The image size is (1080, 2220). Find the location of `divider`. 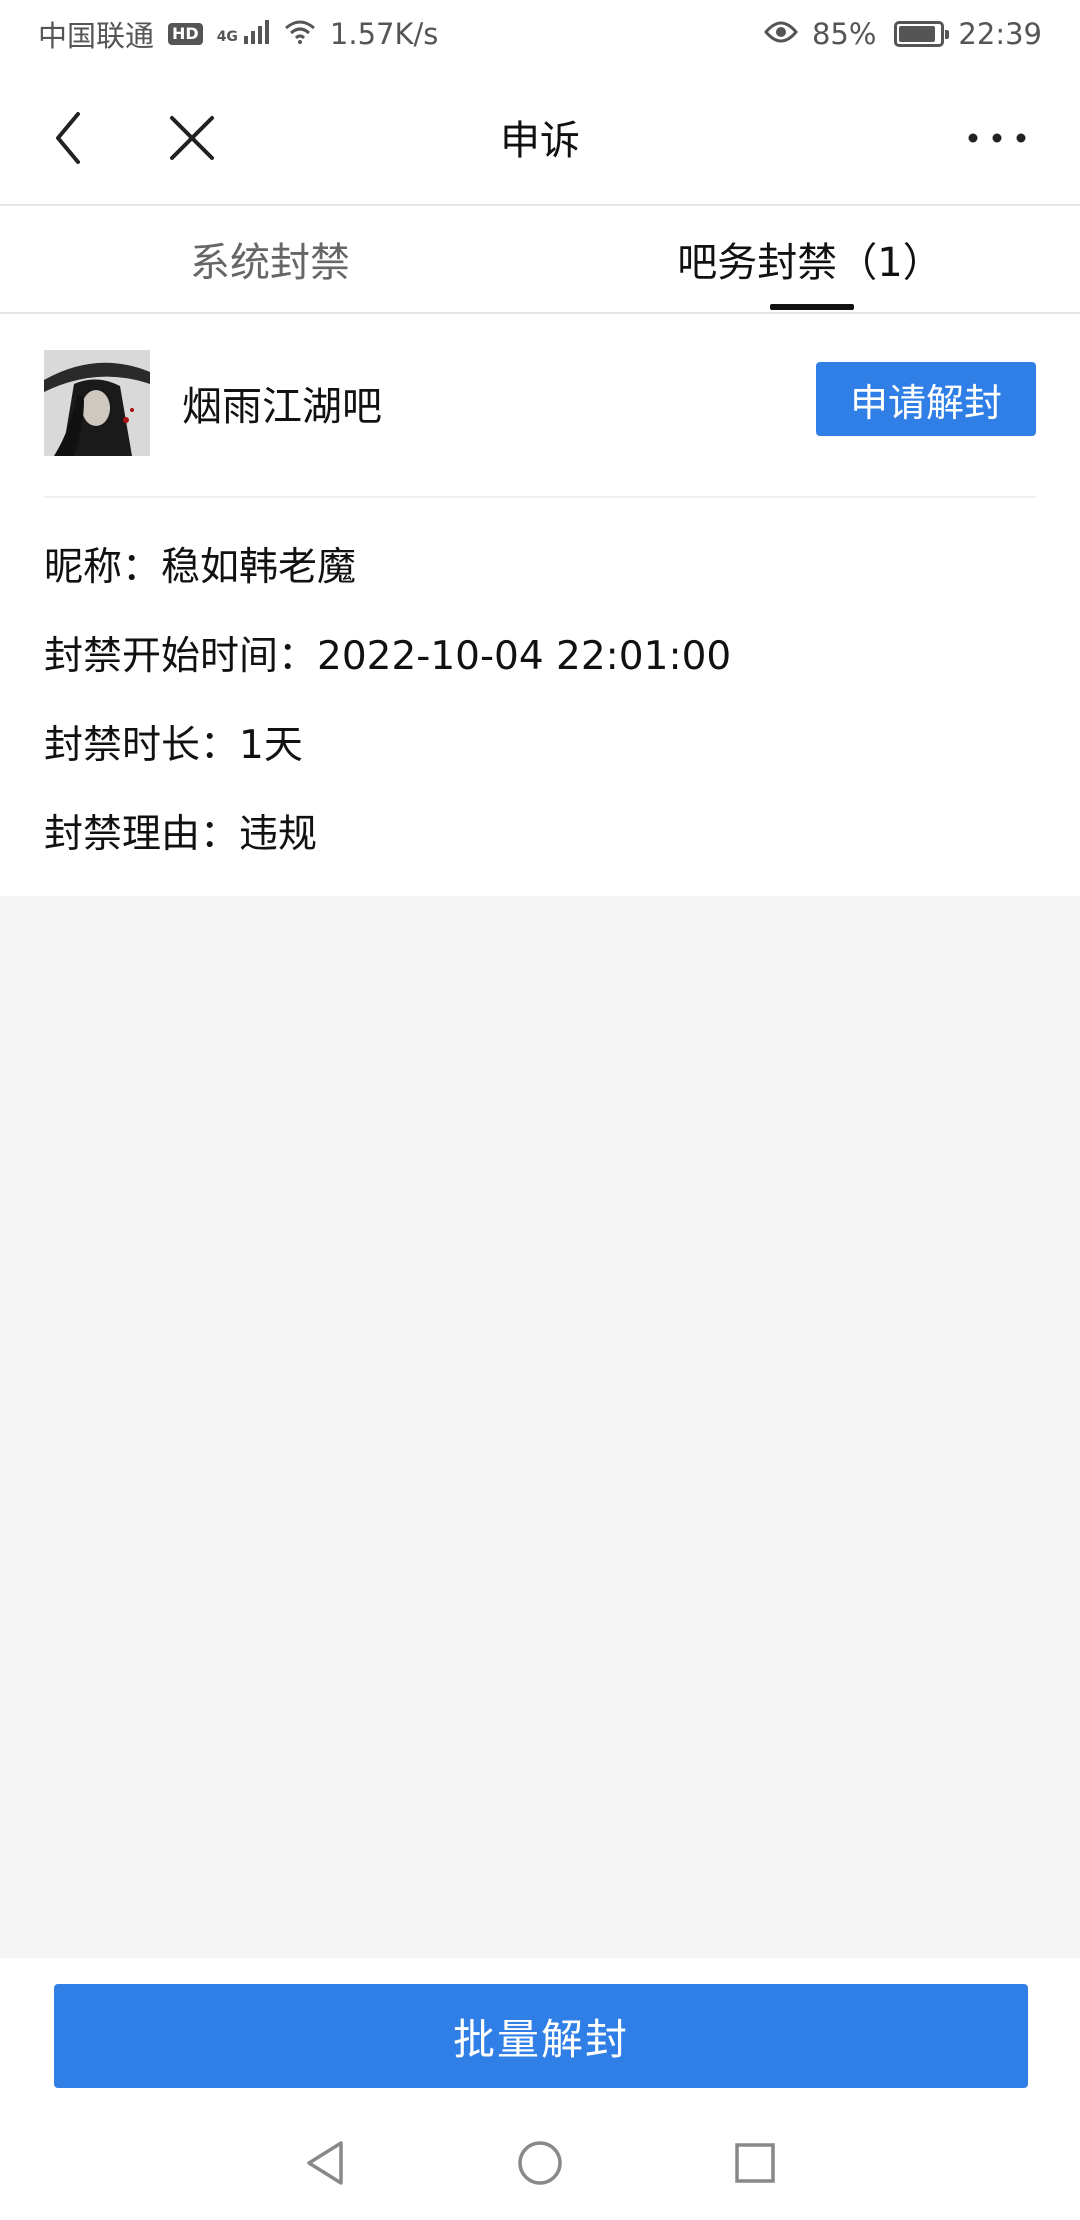

divider is located at coordinates (540, 497).